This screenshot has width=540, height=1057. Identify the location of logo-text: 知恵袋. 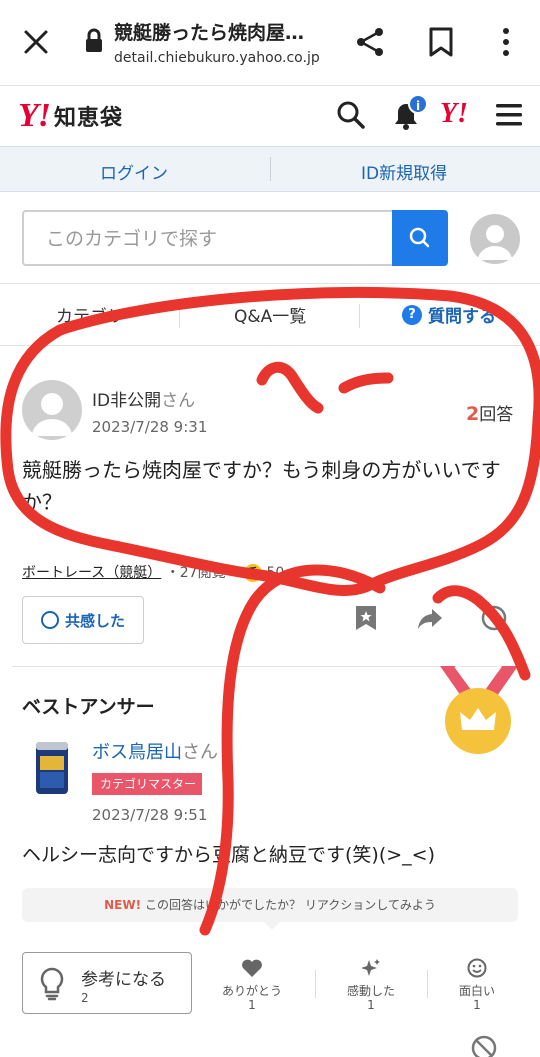
(89, 118).